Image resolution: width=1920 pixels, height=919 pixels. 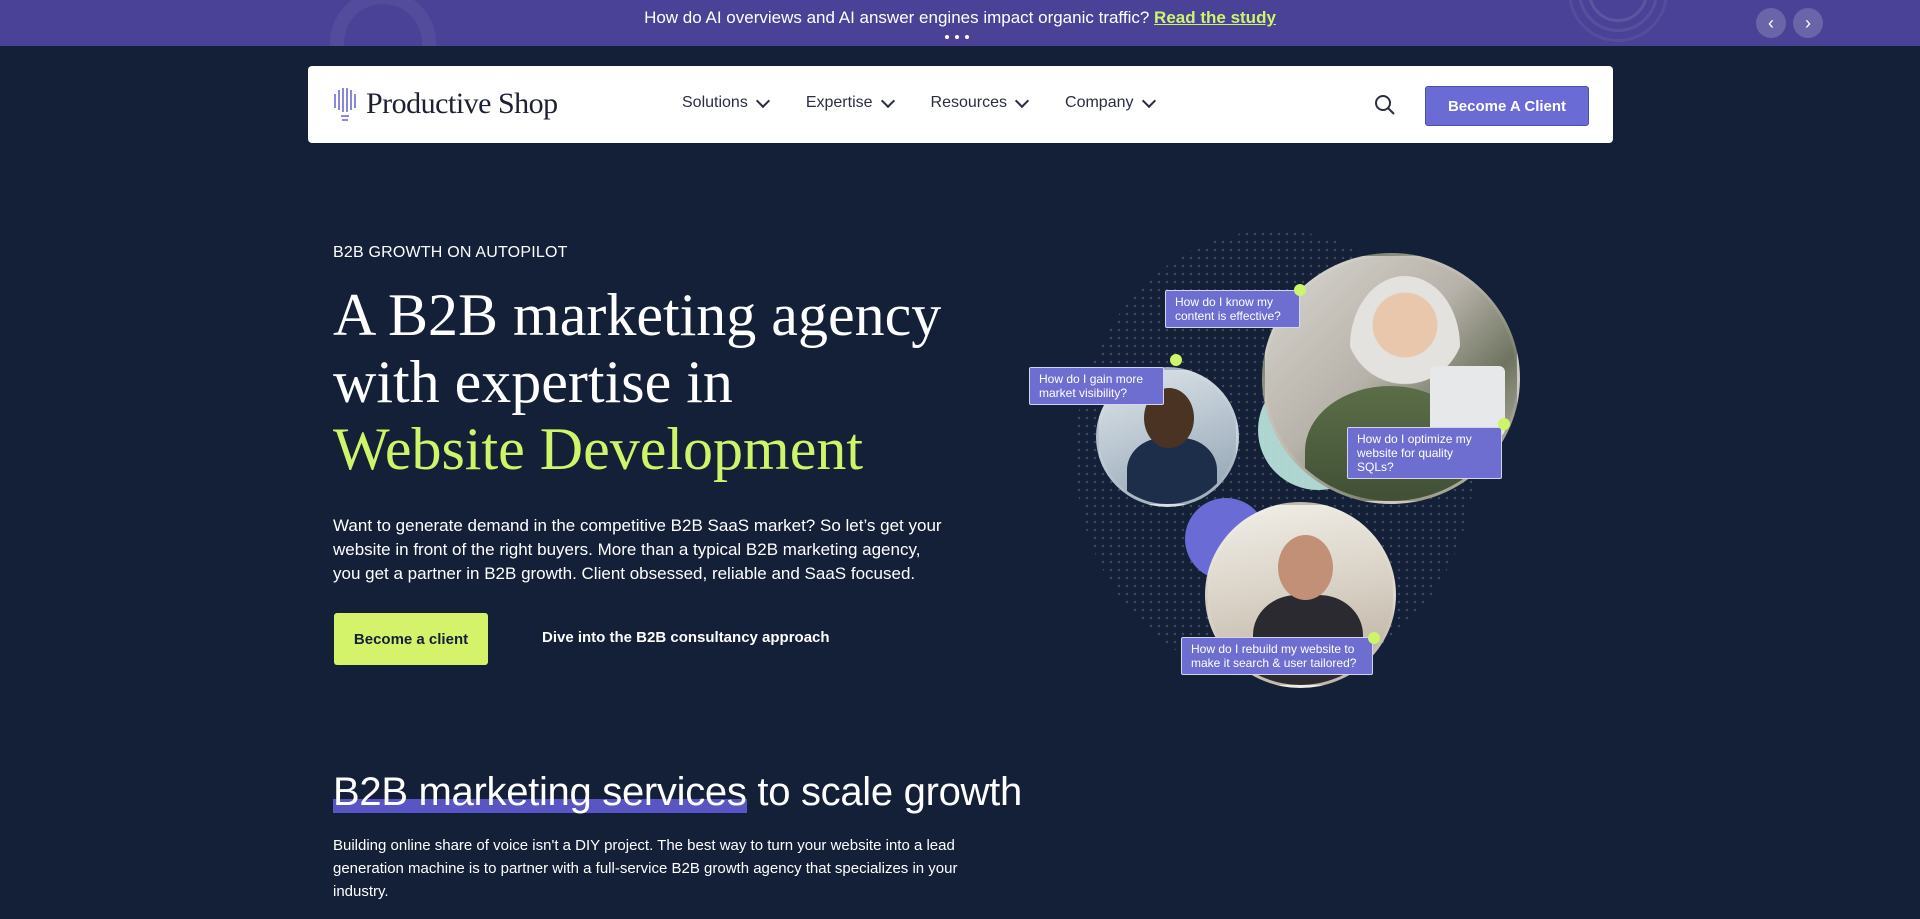 I want to click on nav-item-expertise: Expertise, so click(x=850, y=102).